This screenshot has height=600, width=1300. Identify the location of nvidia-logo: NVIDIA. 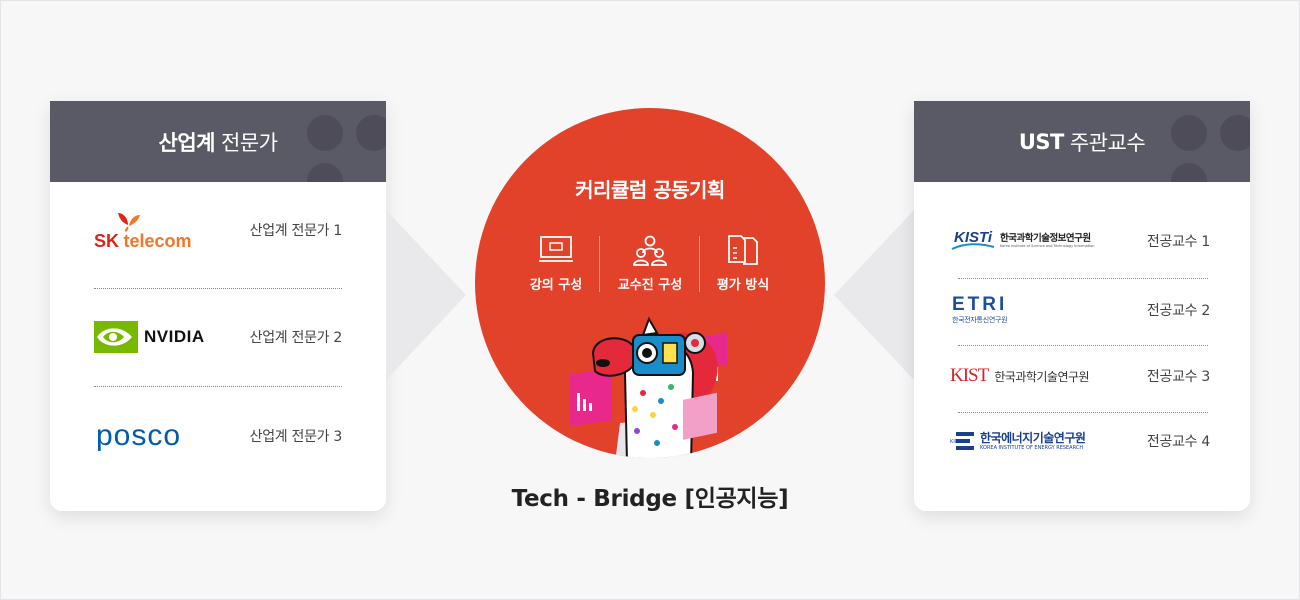
(149, 337).